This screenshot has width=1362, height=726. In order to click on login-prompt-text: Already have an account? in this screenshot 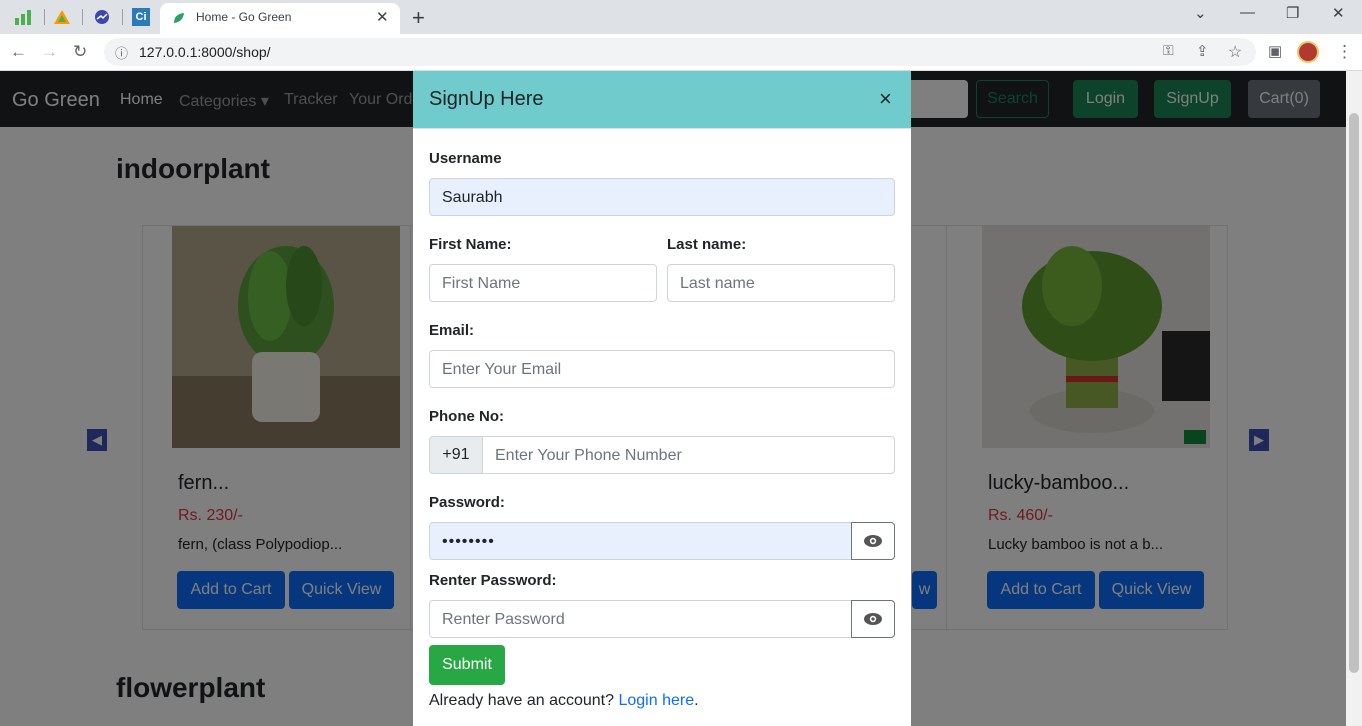, I will do `click(522, 700)`.